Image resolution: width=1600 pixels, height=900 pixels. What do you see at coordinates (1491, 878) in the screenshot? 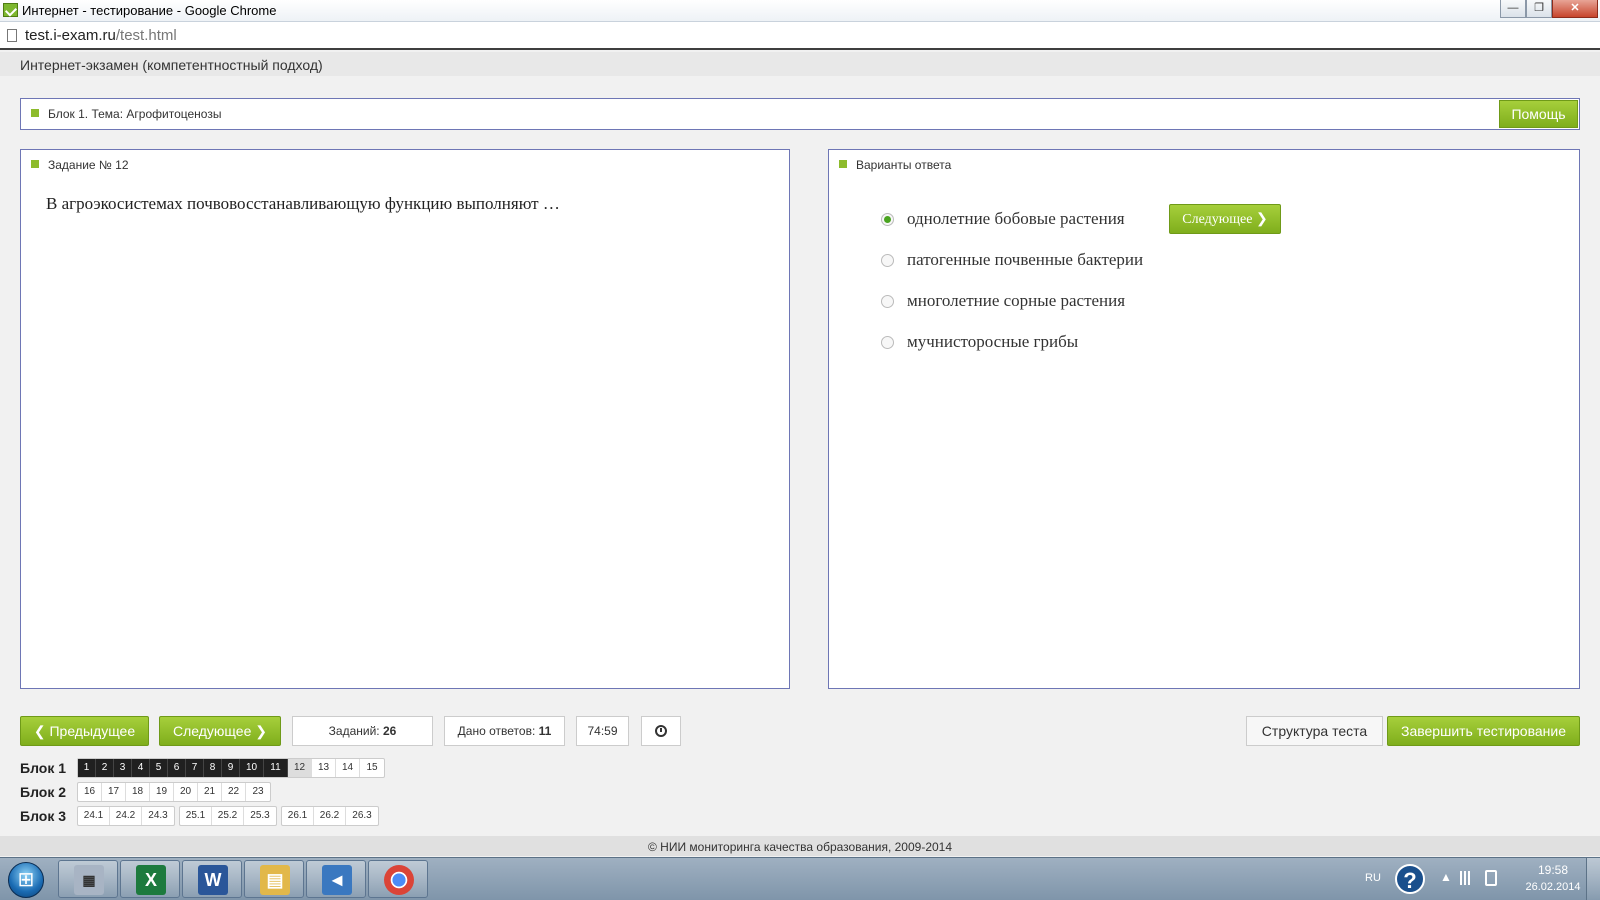
I see `power-icon` at bounding box center [1491, 878].